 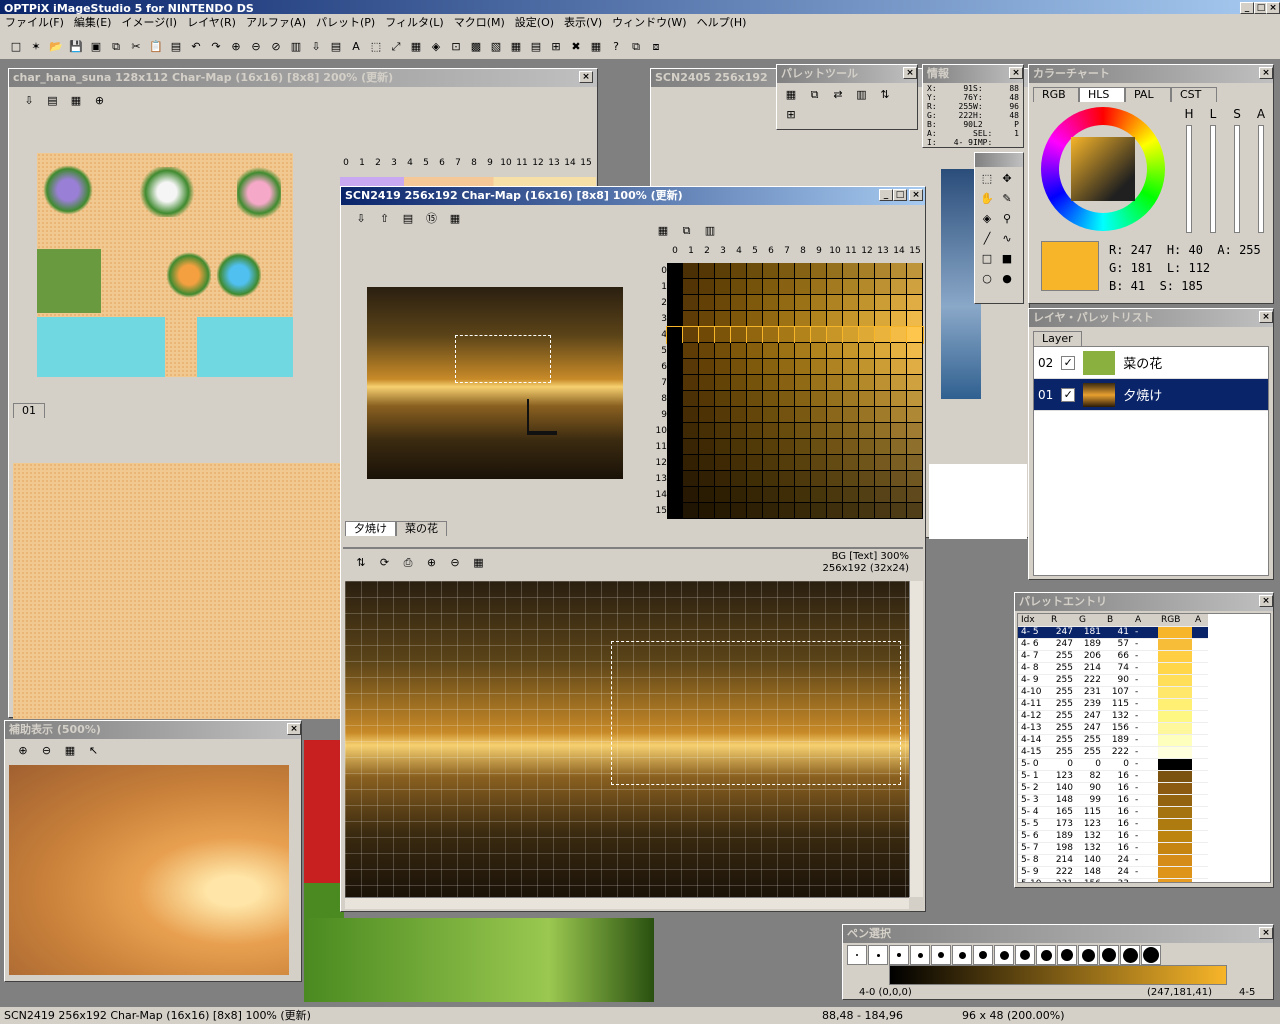 I want to click on color-256-icon: ▥, so click(x=296, y=47).